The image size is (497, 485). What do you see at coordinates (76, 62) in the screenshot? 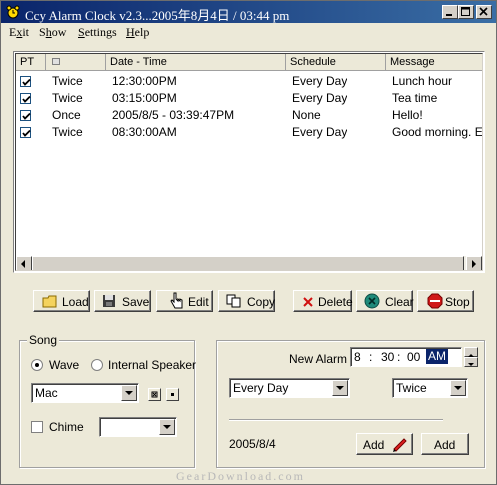
I see `column-header-check` at bounding box center [76, 62].